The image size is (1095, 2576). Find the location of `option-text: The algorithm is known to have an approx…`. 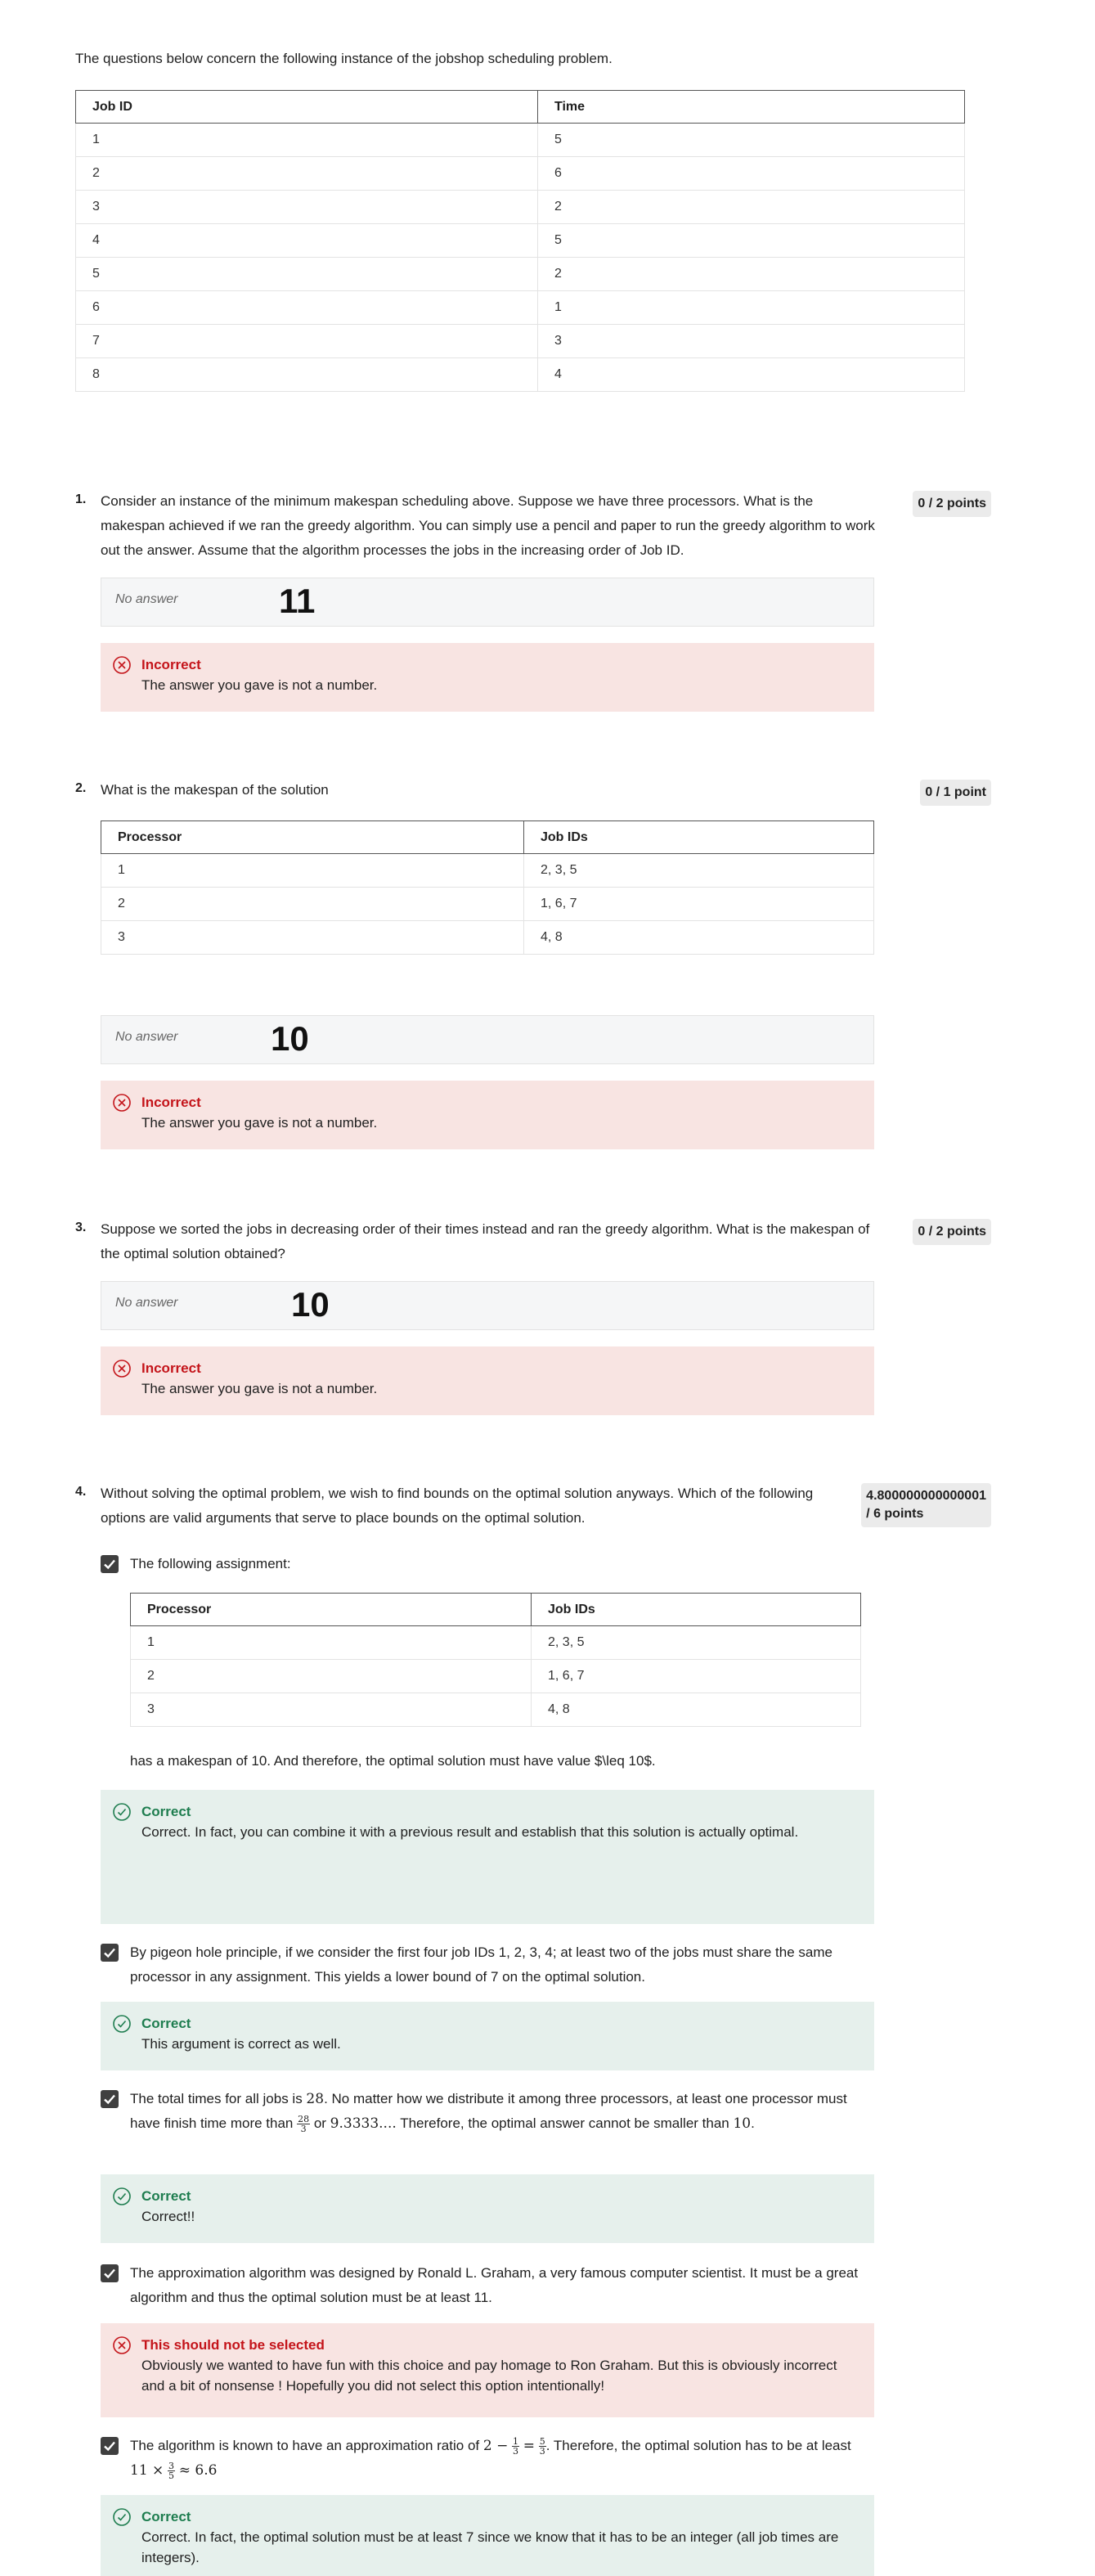

option-text: The algorithm is known to have an approx… is located at coordinates (306, 2445).